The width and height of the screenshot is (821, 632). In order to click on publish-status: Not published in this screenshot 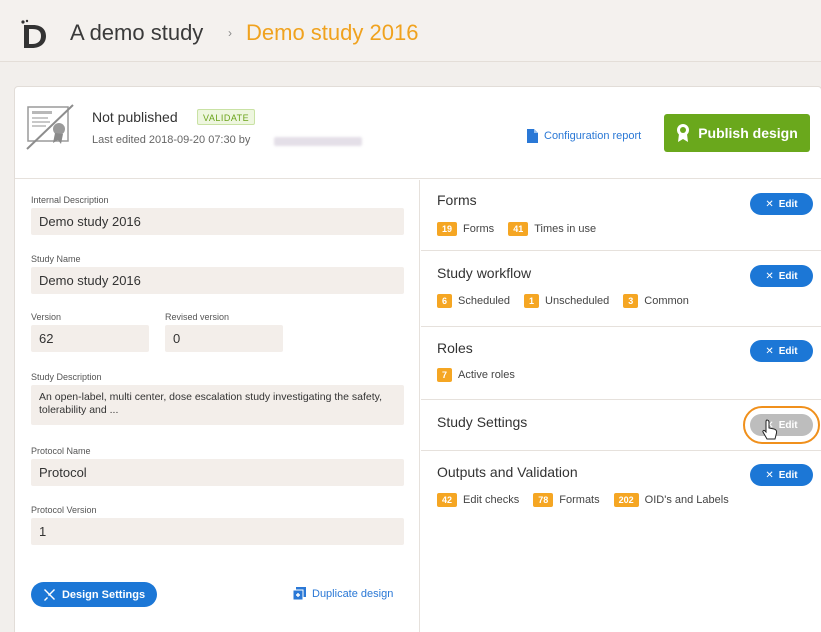, I will do `click(135, 117)`.